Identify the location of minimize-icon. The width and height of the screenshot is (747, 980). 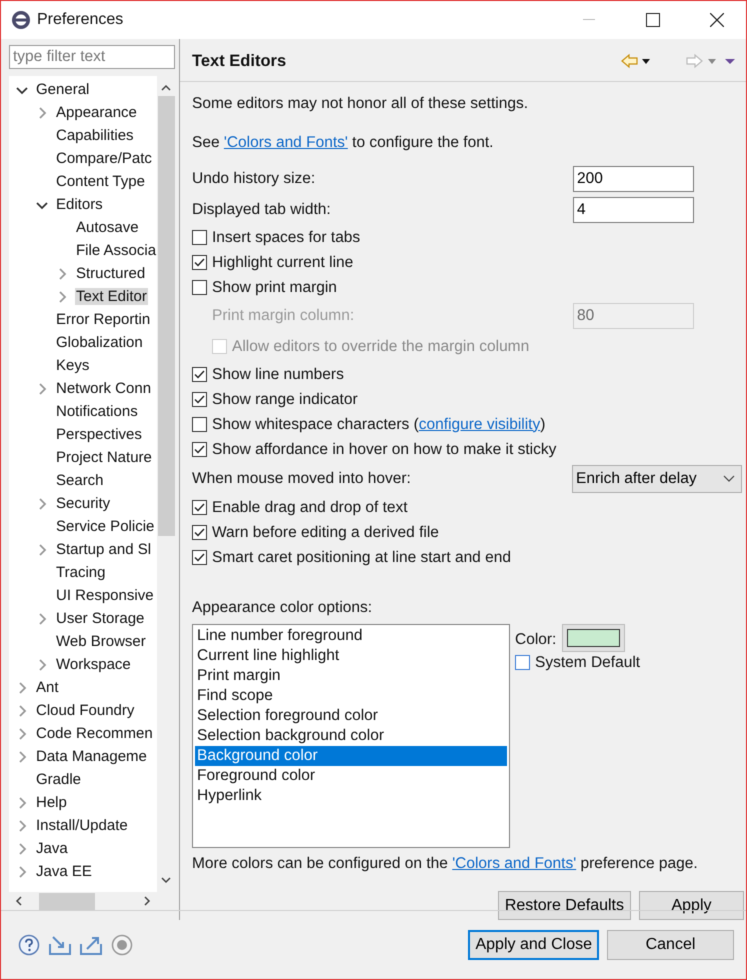
(589, 20).